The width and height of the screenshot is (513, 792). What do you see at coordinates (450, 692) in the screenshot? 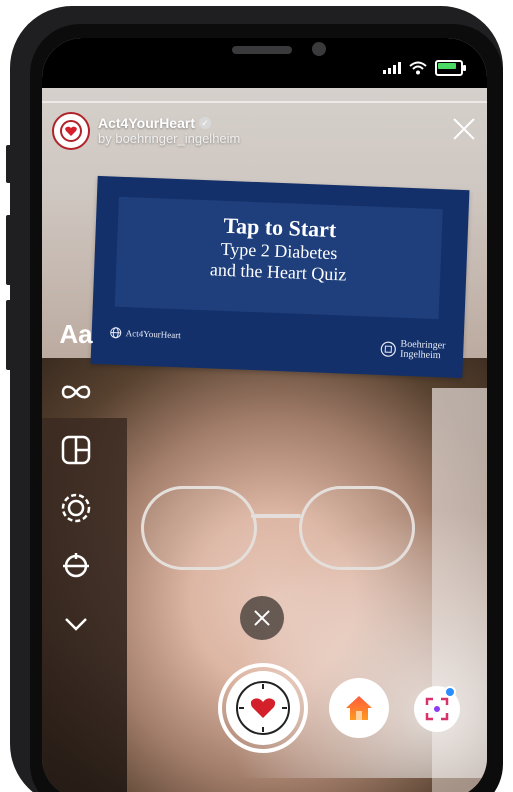
I see `notification-dot` at bounding box center [450, 692].